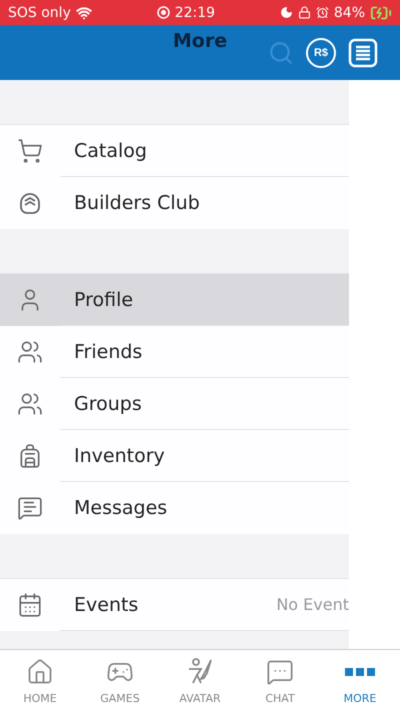 The width and height of the screenshot is (400, 710). What do you see at coordinates (121, 508) in the screenshot?
I see `item-label: Messages` at bounding box center [121, 508].